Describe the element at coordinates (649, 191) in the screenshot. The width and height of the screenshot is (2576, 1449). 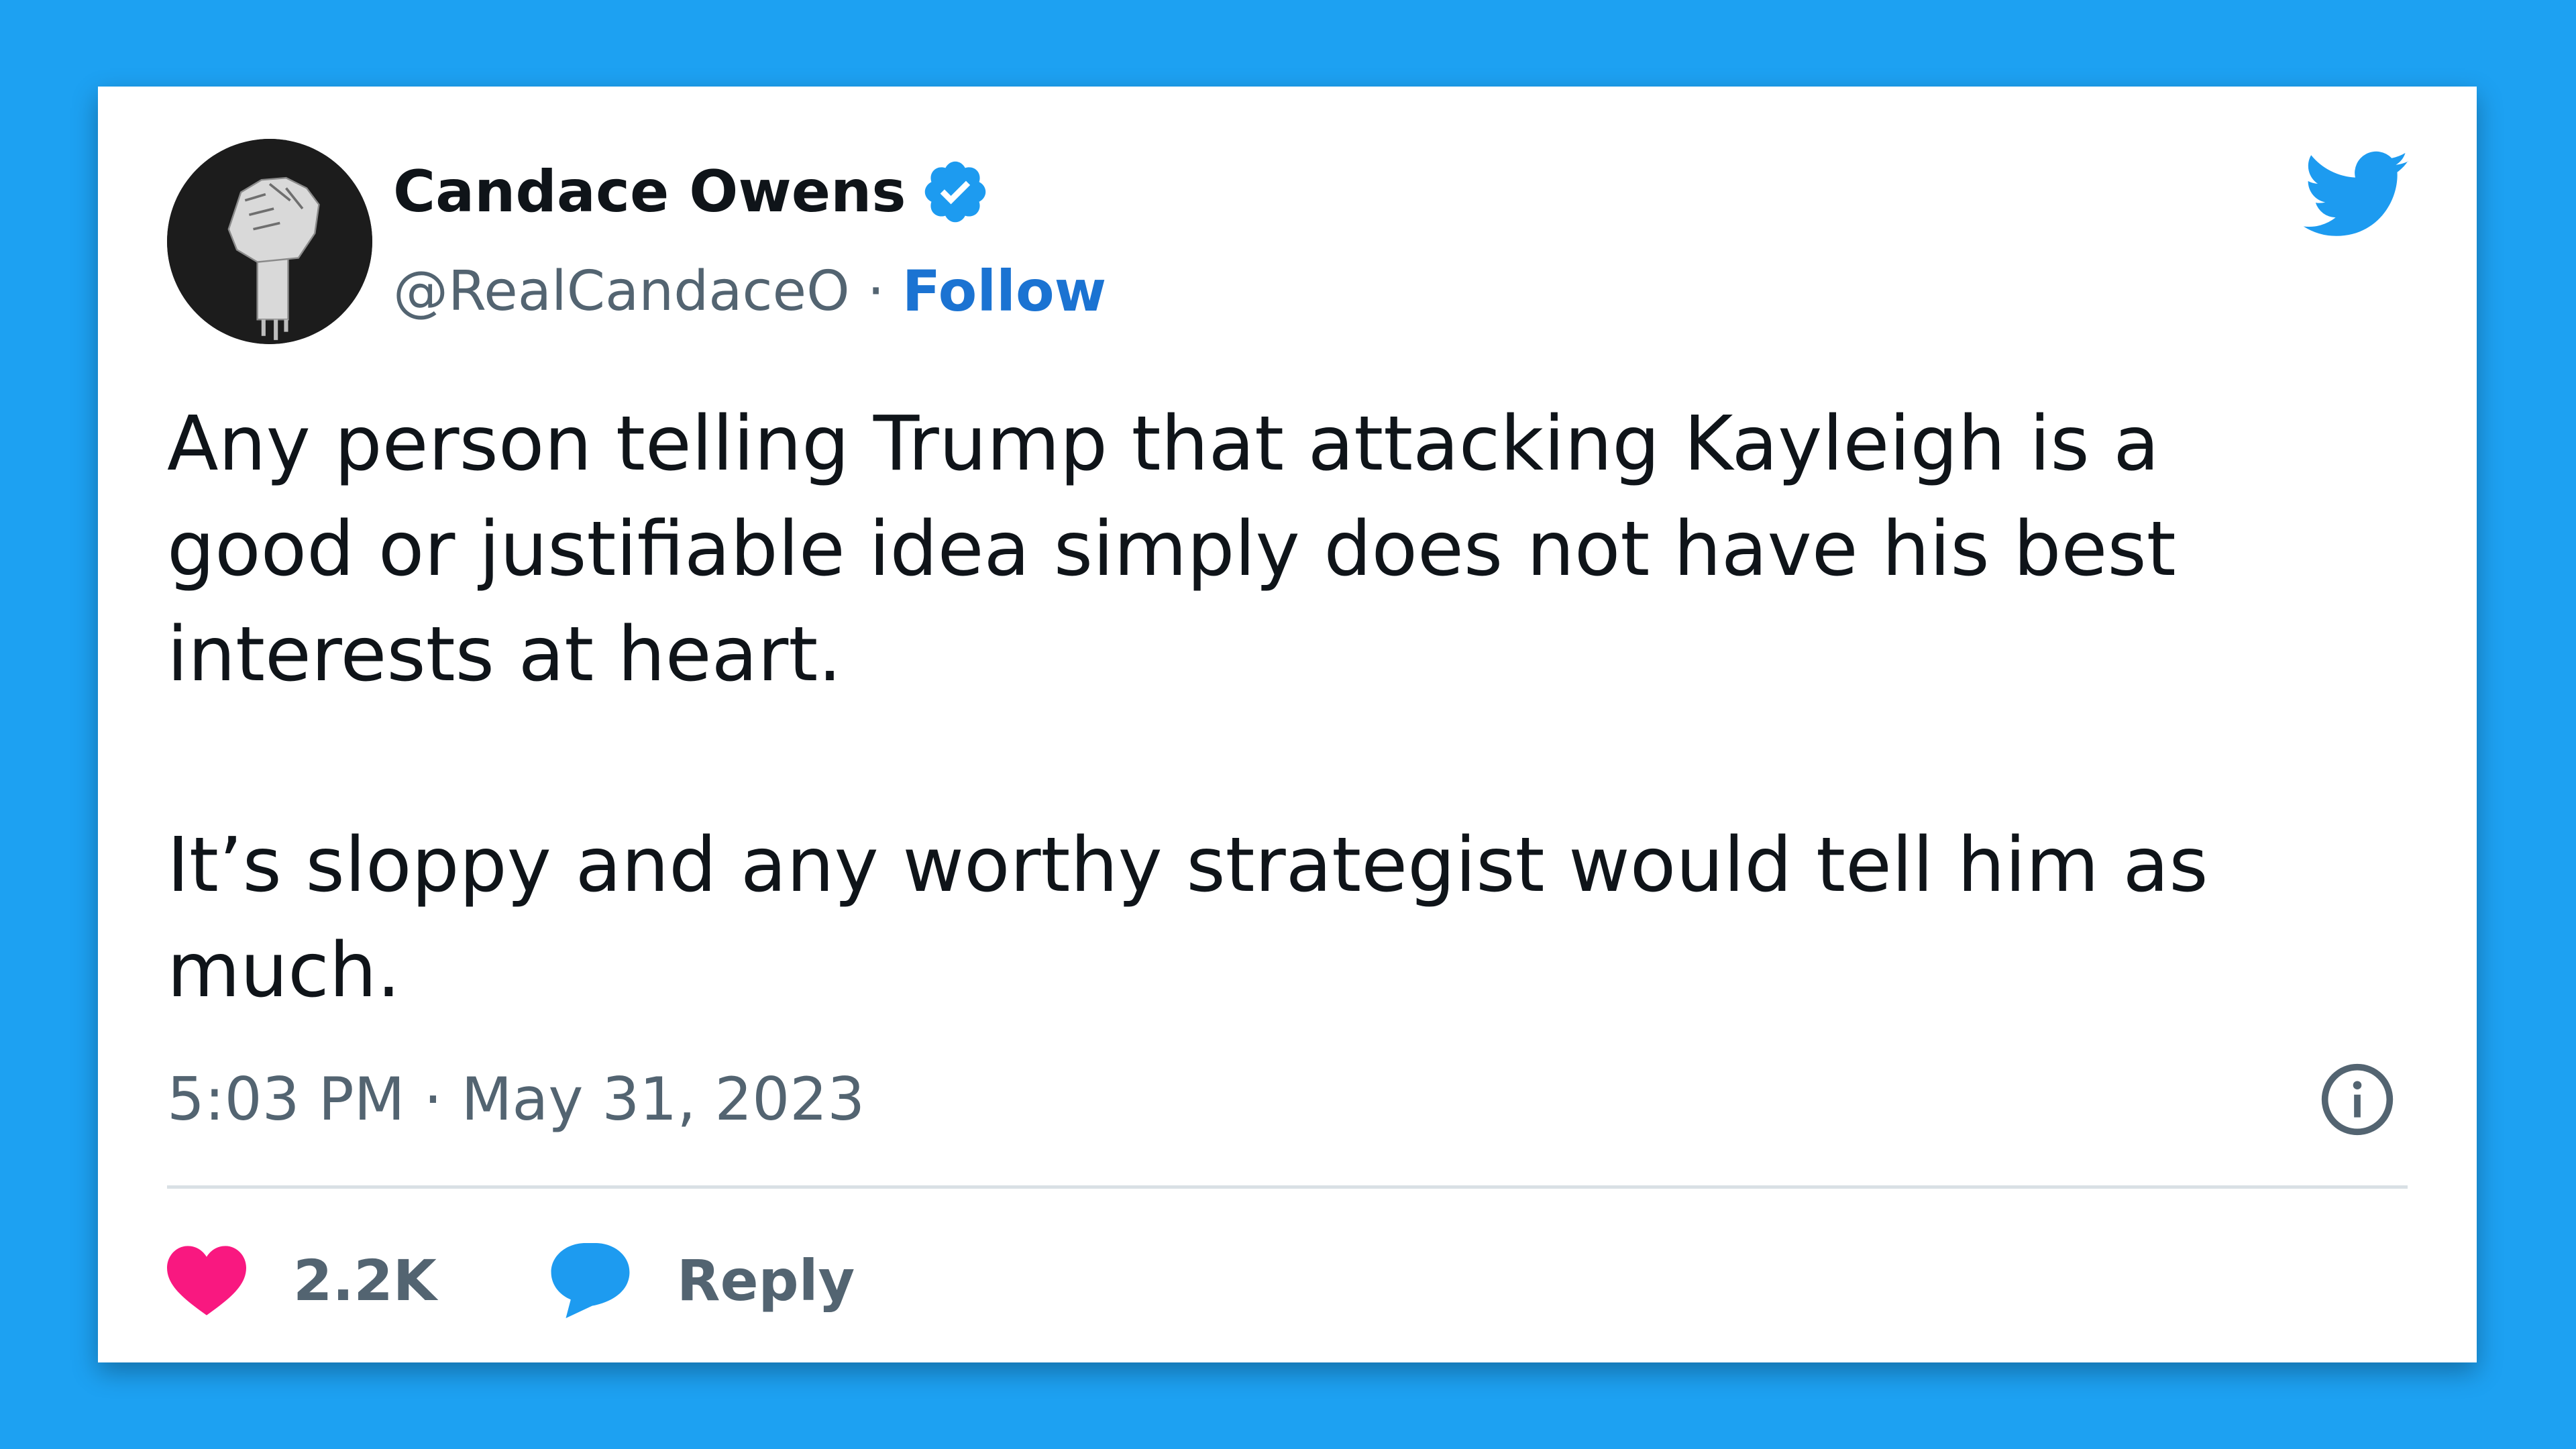
I see `author-name: Candace Owens` at that location.